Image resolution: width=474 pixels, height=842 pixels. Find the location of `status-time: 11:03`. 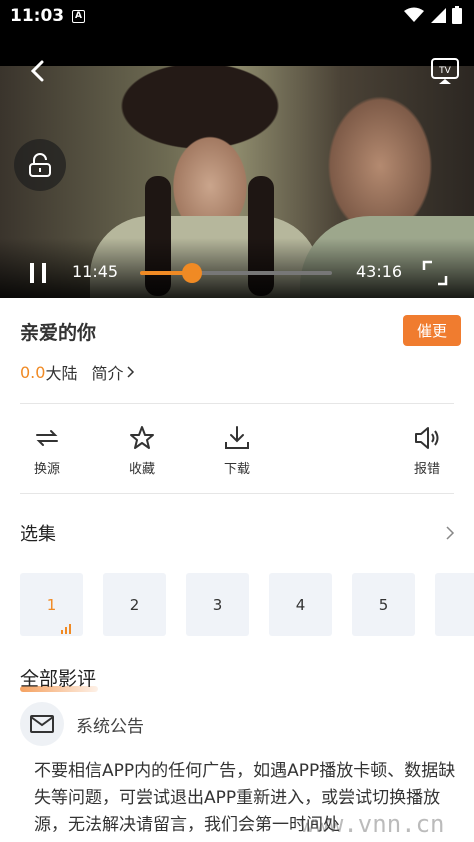

status-time: 11:03 is located at coordinates (37, 16).